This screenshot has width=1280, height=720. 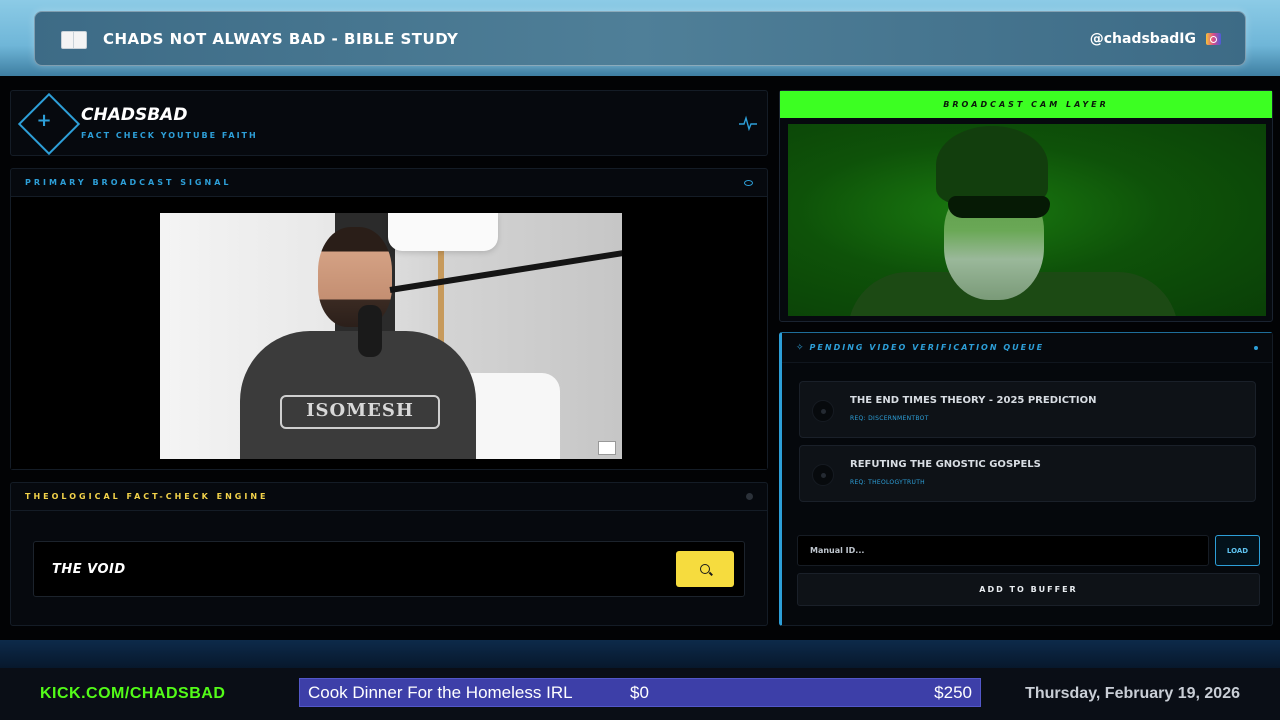 I want to click on engine-label: THEOLOGICAL FACT-CHECK ENGINE, so click(x=147, y=496).